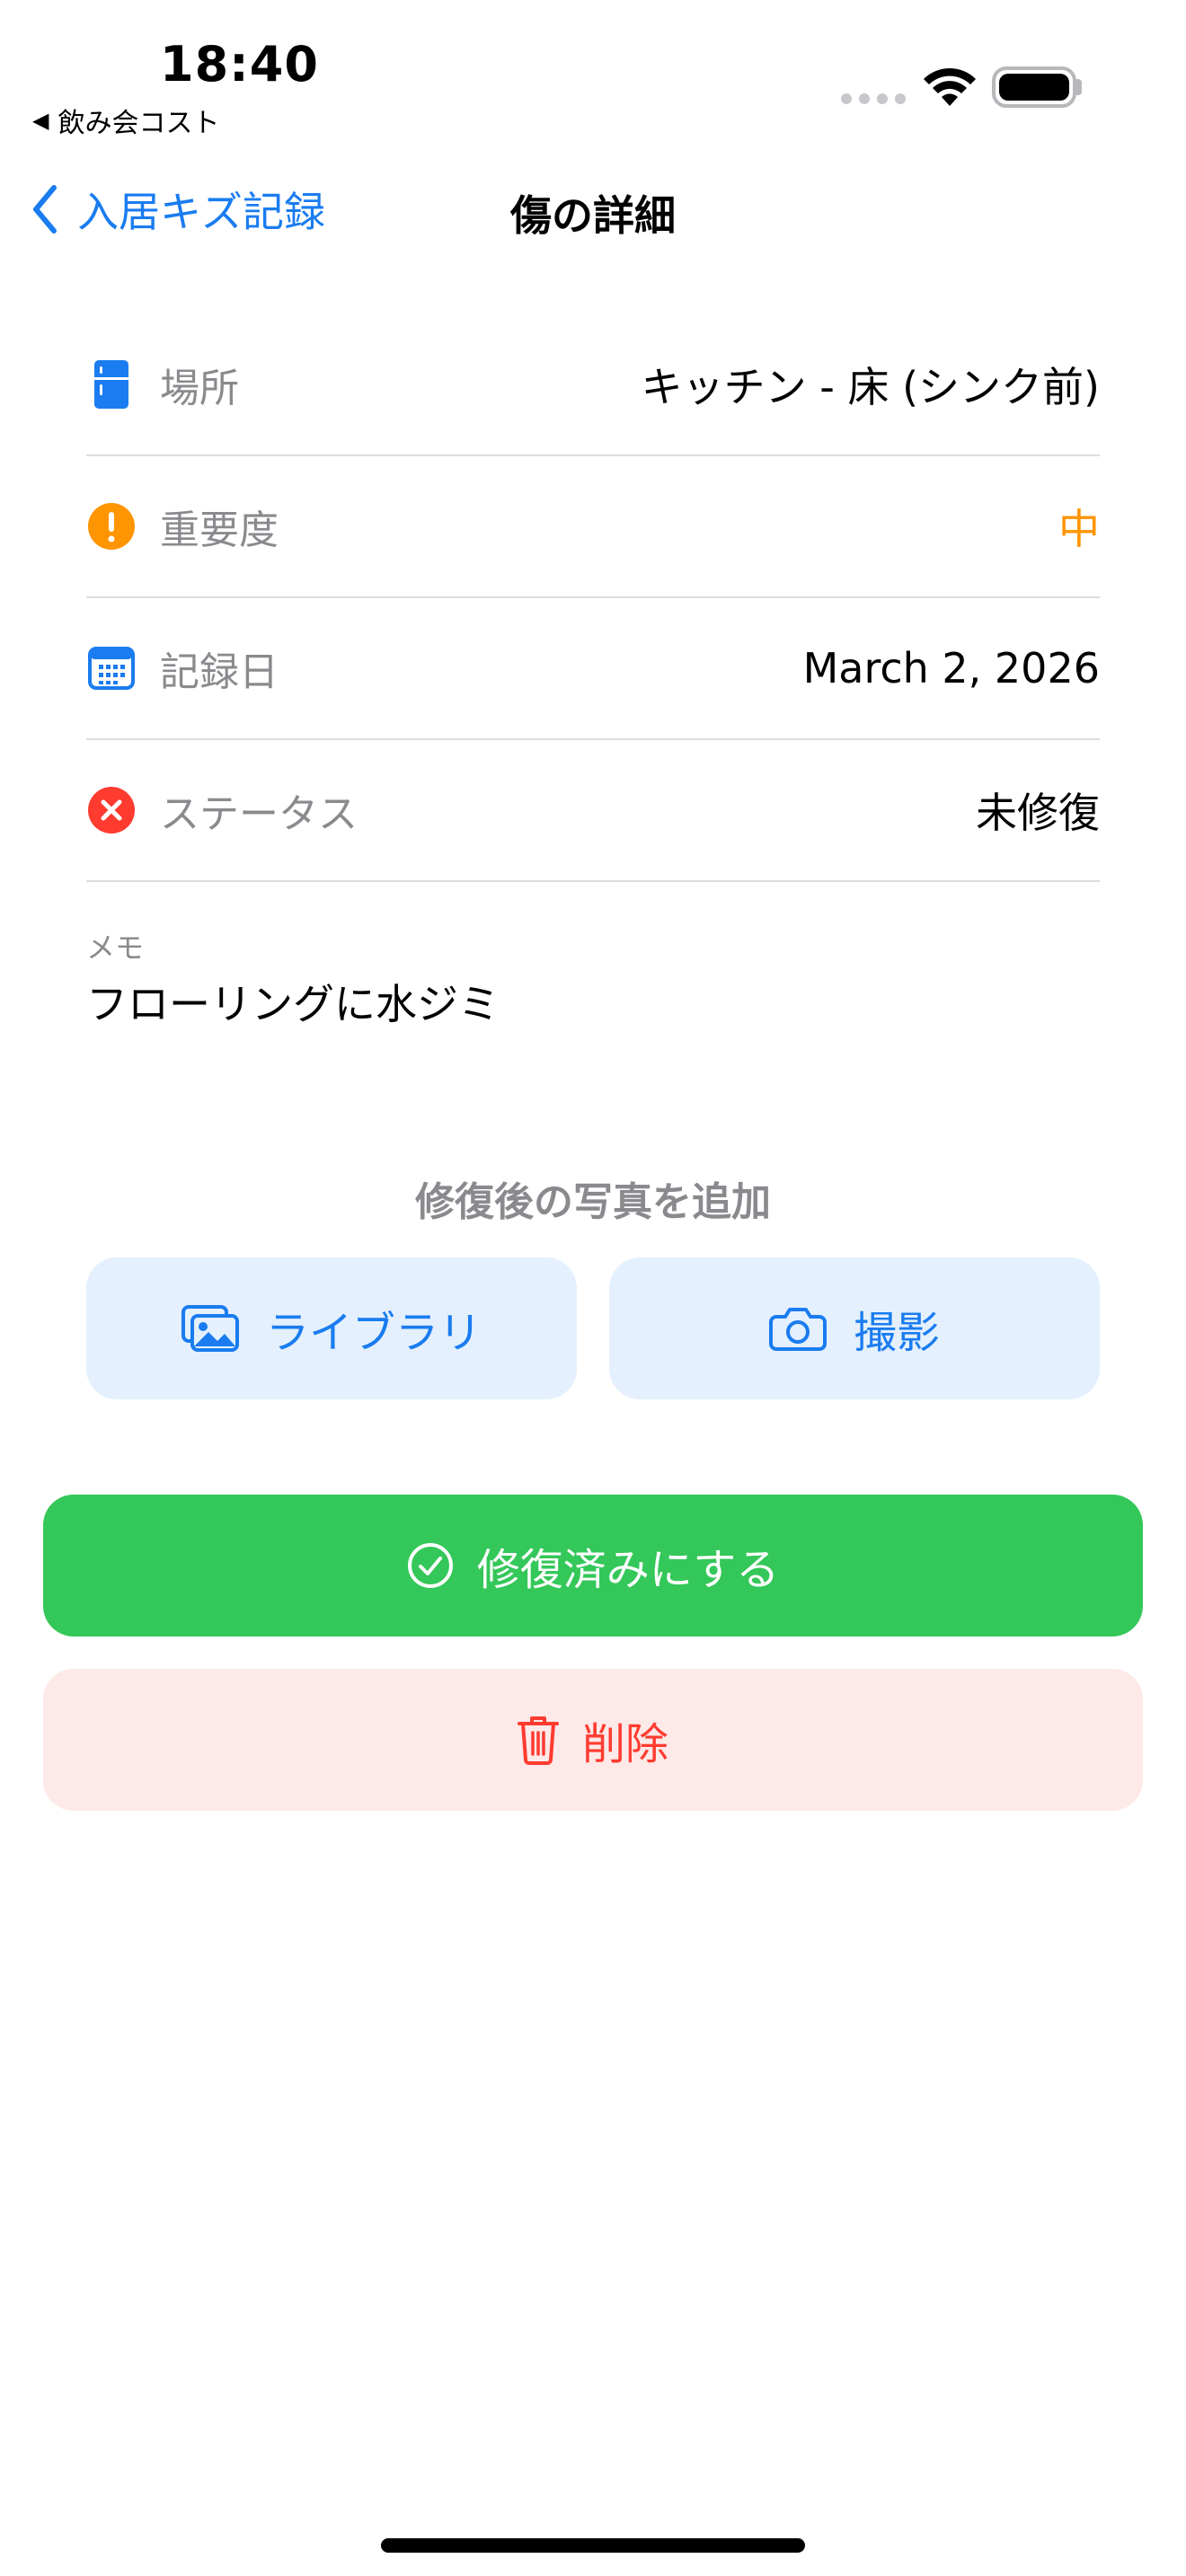  What do you see at coordinates (111, 526) in the screenshot?
I see `exclamation-circle-icon` at bounding box center [111, 526].